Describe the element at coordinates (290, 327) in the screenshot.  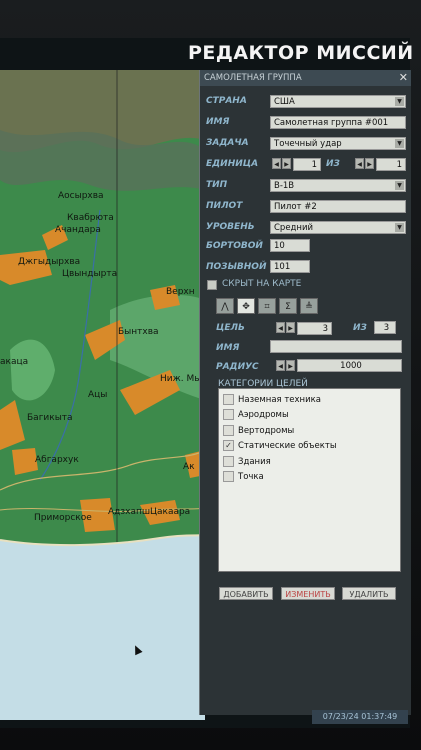
I see `target-next-button: ▶` at that location.